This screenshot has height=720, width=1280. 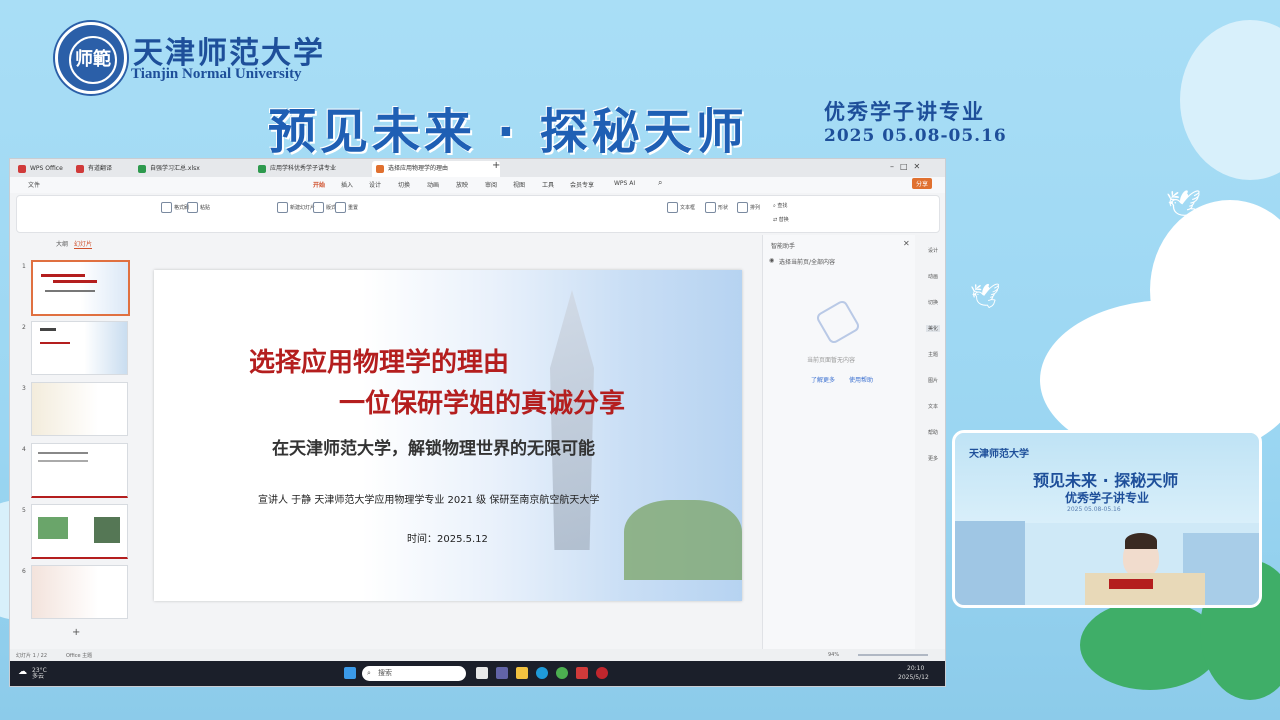 I want to click on menu-view: 视图, so click(x=519, y=184).